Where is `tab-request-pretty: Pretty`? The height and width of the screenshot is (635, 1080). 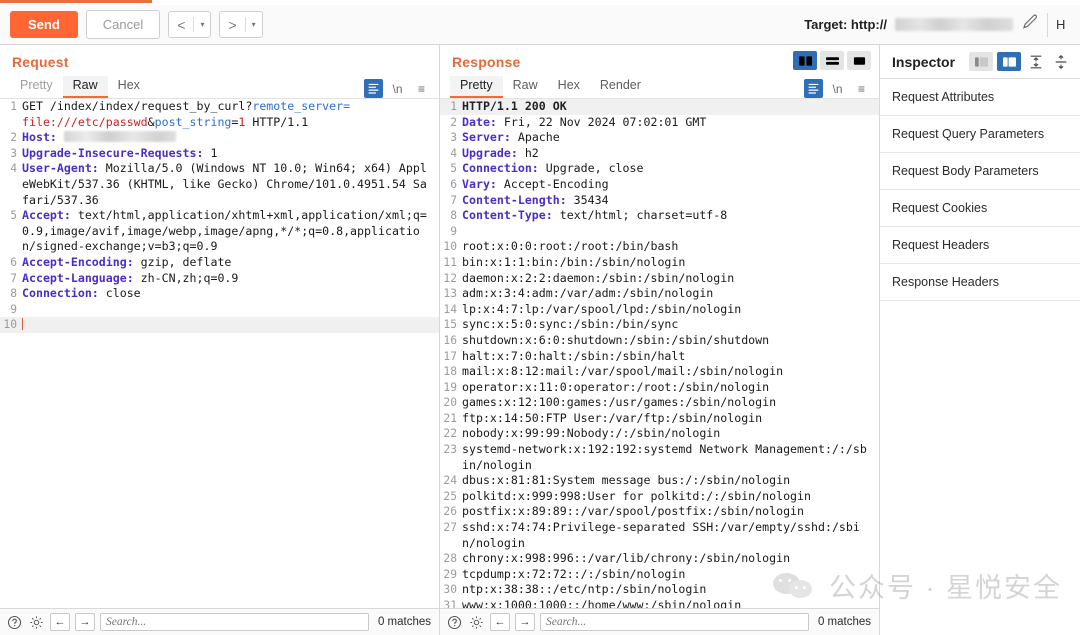
tab-request-pretty: Pretty is located at coordinates (36, 87).